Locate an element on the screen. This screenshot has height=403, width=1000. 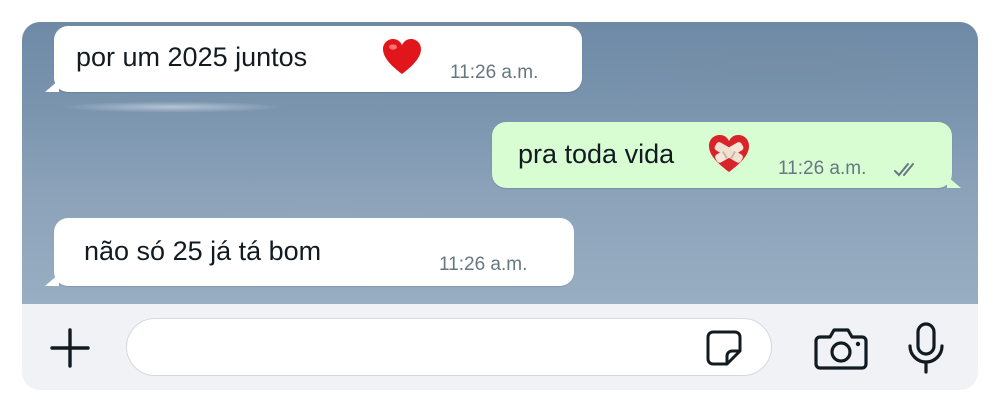
message-text: não só 25 já tá bom is located at coordinates (203, 251).